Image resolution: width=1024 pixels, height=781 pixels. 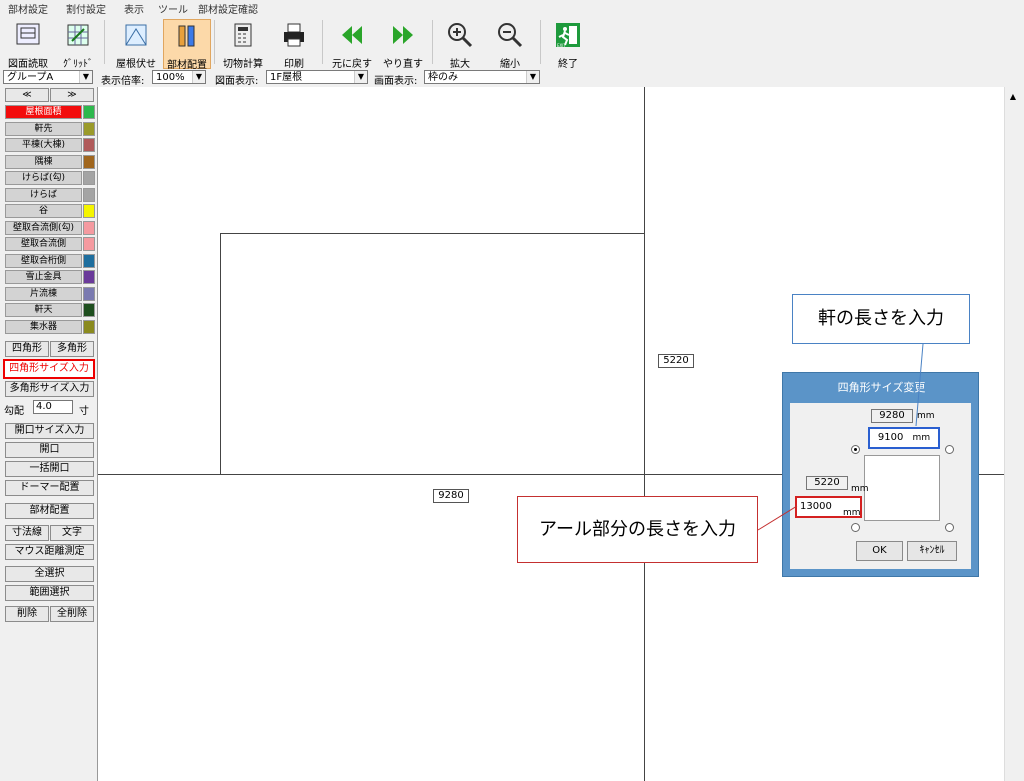 What do you see at coordinates (949, 449) in the screenshot?
I see `radio-top-right` at bounding box center [949, 449].